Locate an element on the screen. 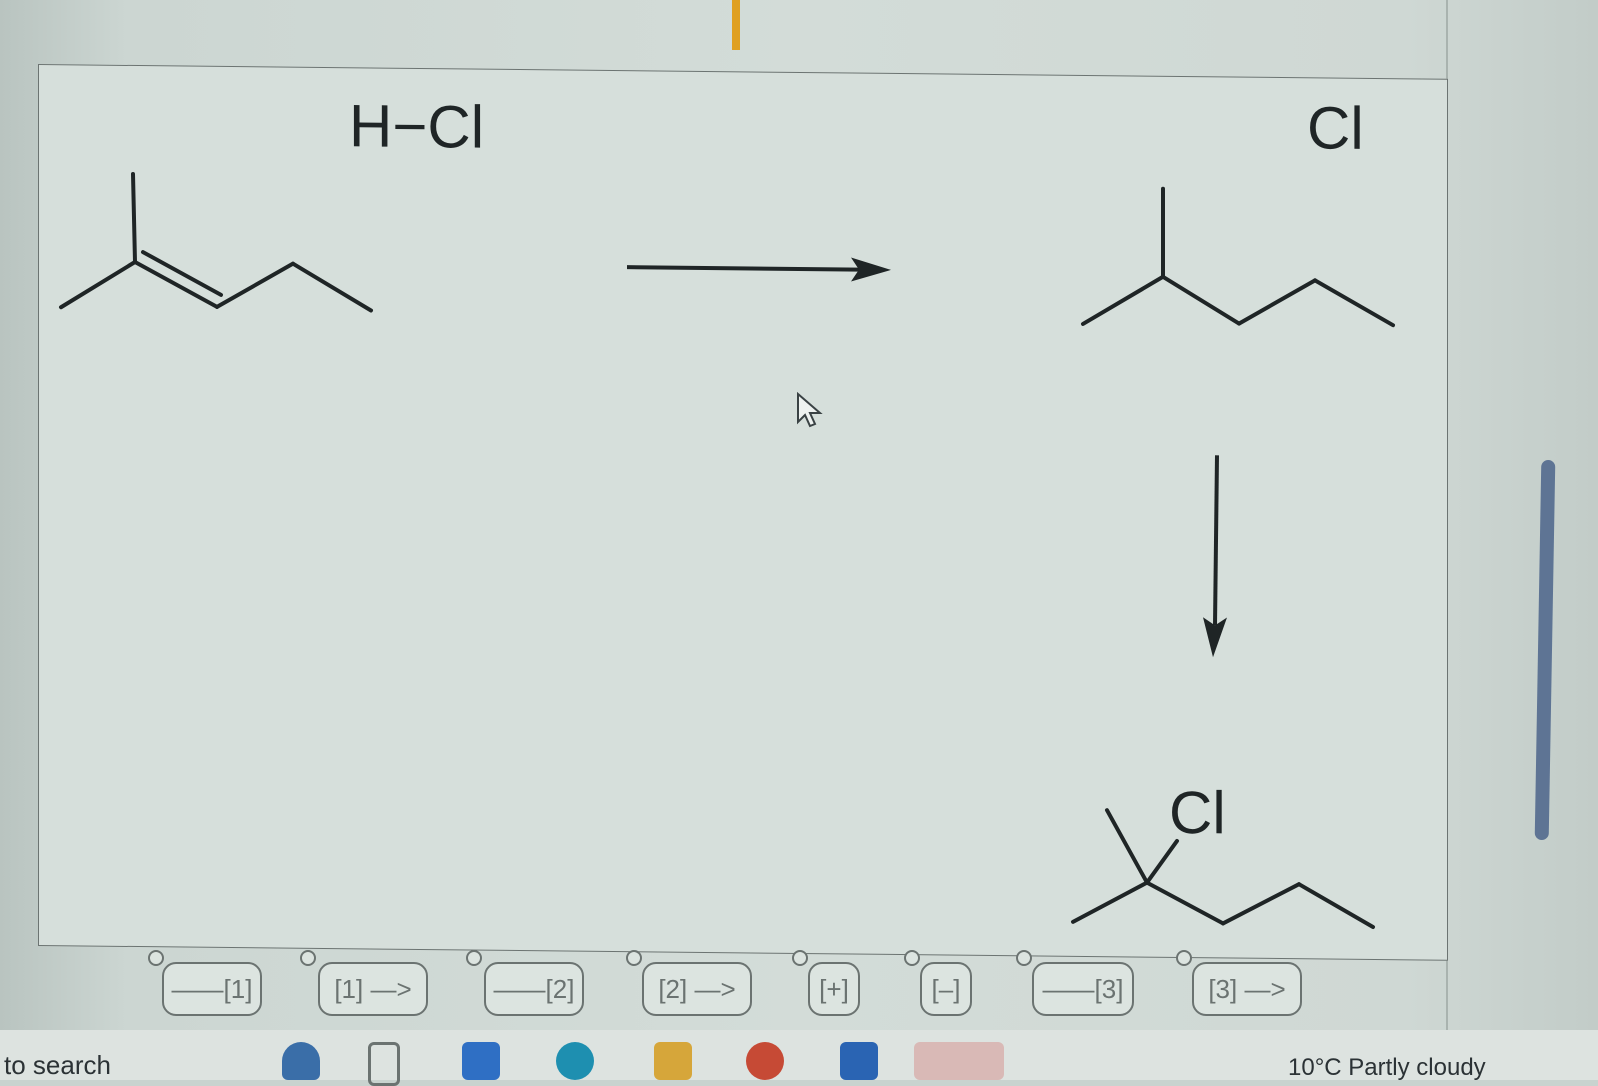 This screenshot has height=1086, width=1598. file-explorer-icon is located at coordinates (673, 1061).